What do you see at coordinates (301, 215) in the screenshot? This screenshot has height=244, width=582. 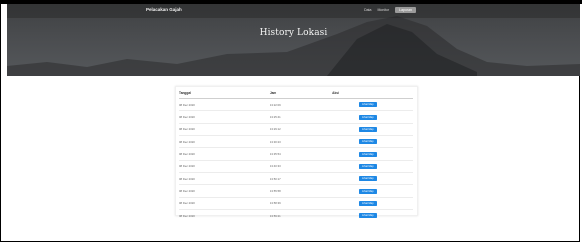 I see `cell-time: 13:59:21` at bounding box center [301, 215].